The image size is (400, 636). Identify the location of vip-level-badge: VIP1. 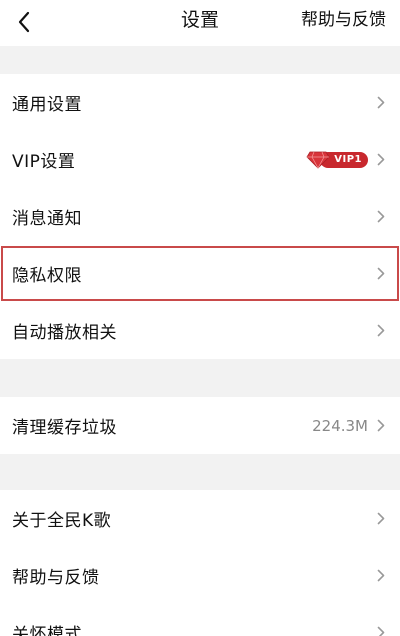
(337, 160).